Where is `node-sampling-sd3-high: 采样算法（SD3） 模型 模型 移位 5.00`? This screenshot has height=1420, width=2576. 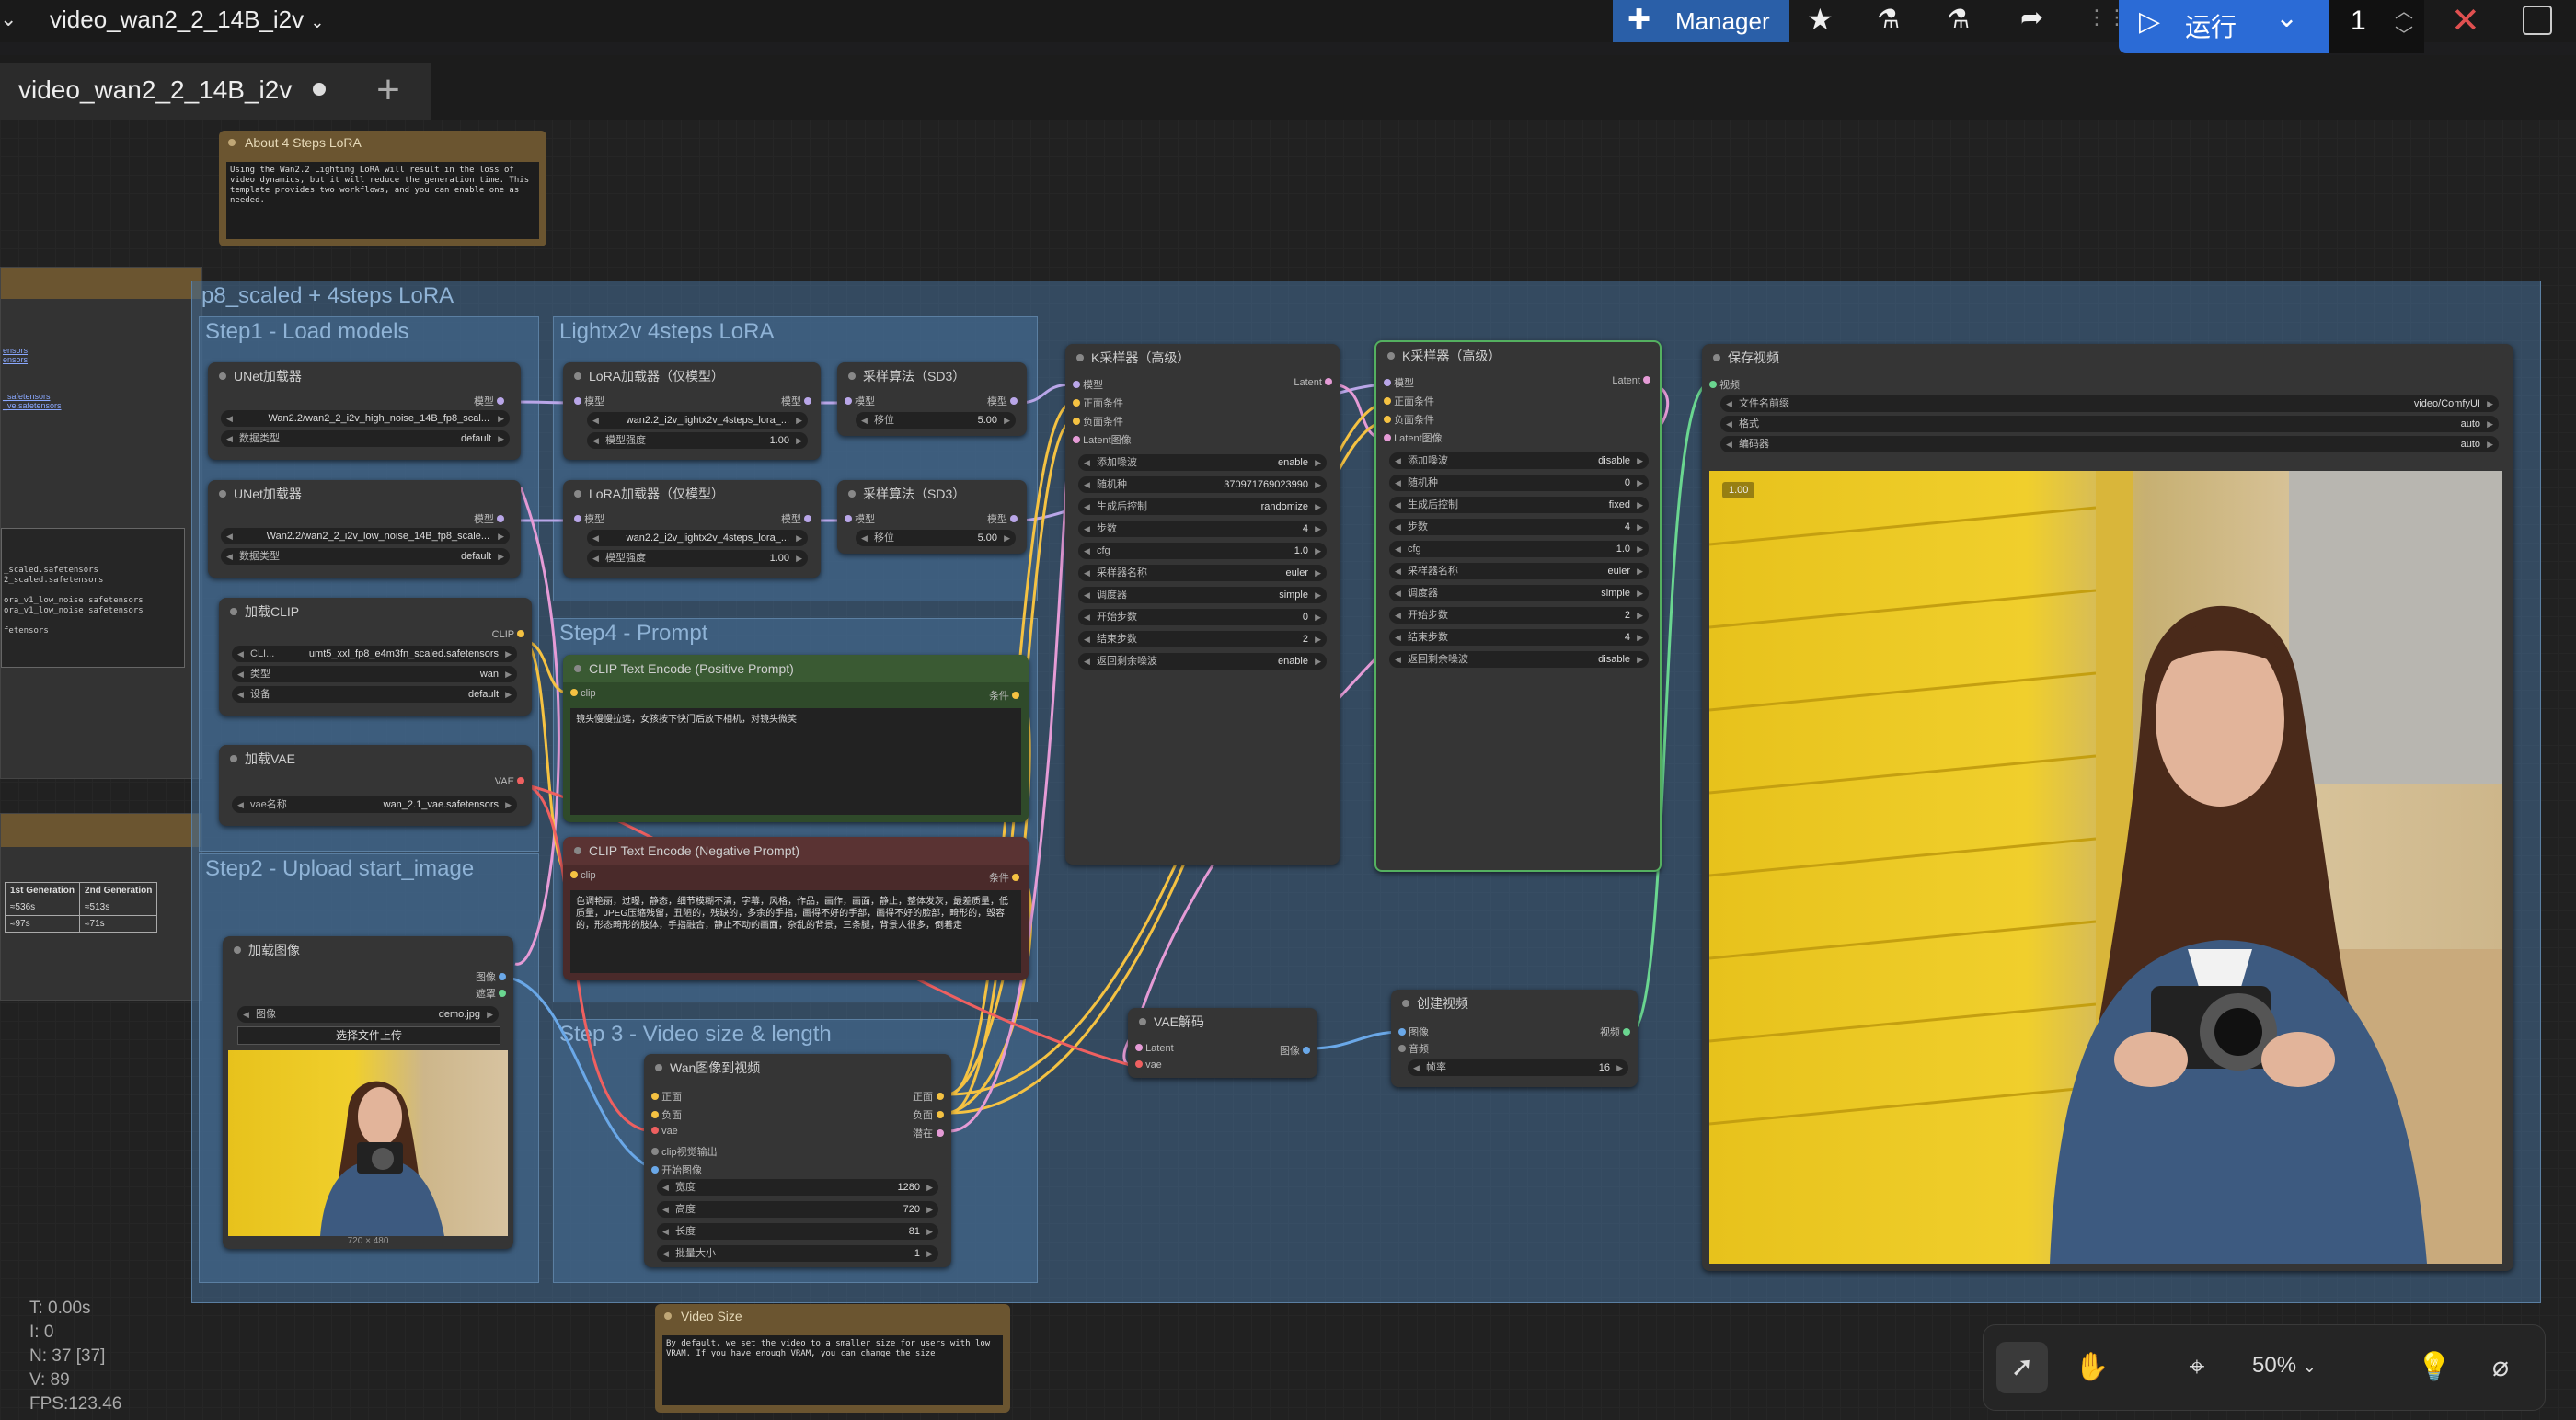
node-sampling-sd3-high: 采样算法（SD3） 模型 模型 移位 5.00 is located at coordinates (932, 399).